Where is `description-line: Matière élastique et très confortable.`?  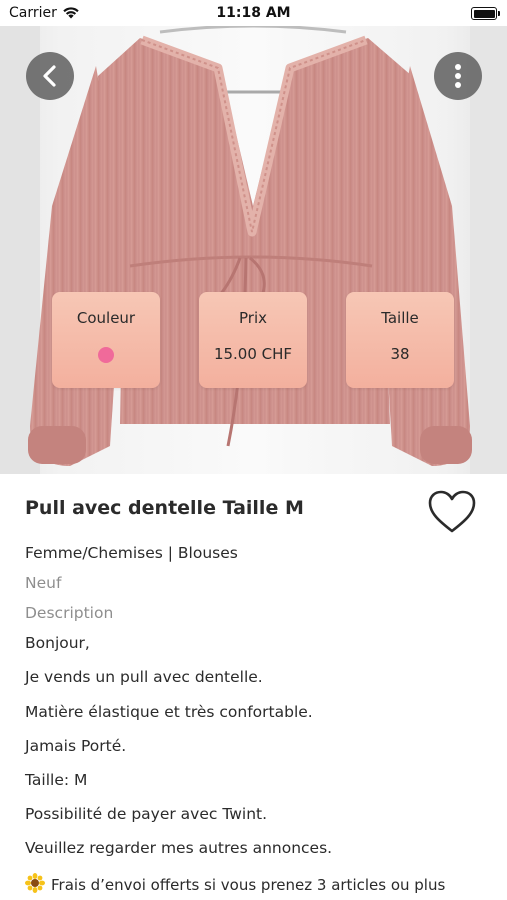
description-line: Matière élastique et très confortable. is located at coordinates (169, 712).